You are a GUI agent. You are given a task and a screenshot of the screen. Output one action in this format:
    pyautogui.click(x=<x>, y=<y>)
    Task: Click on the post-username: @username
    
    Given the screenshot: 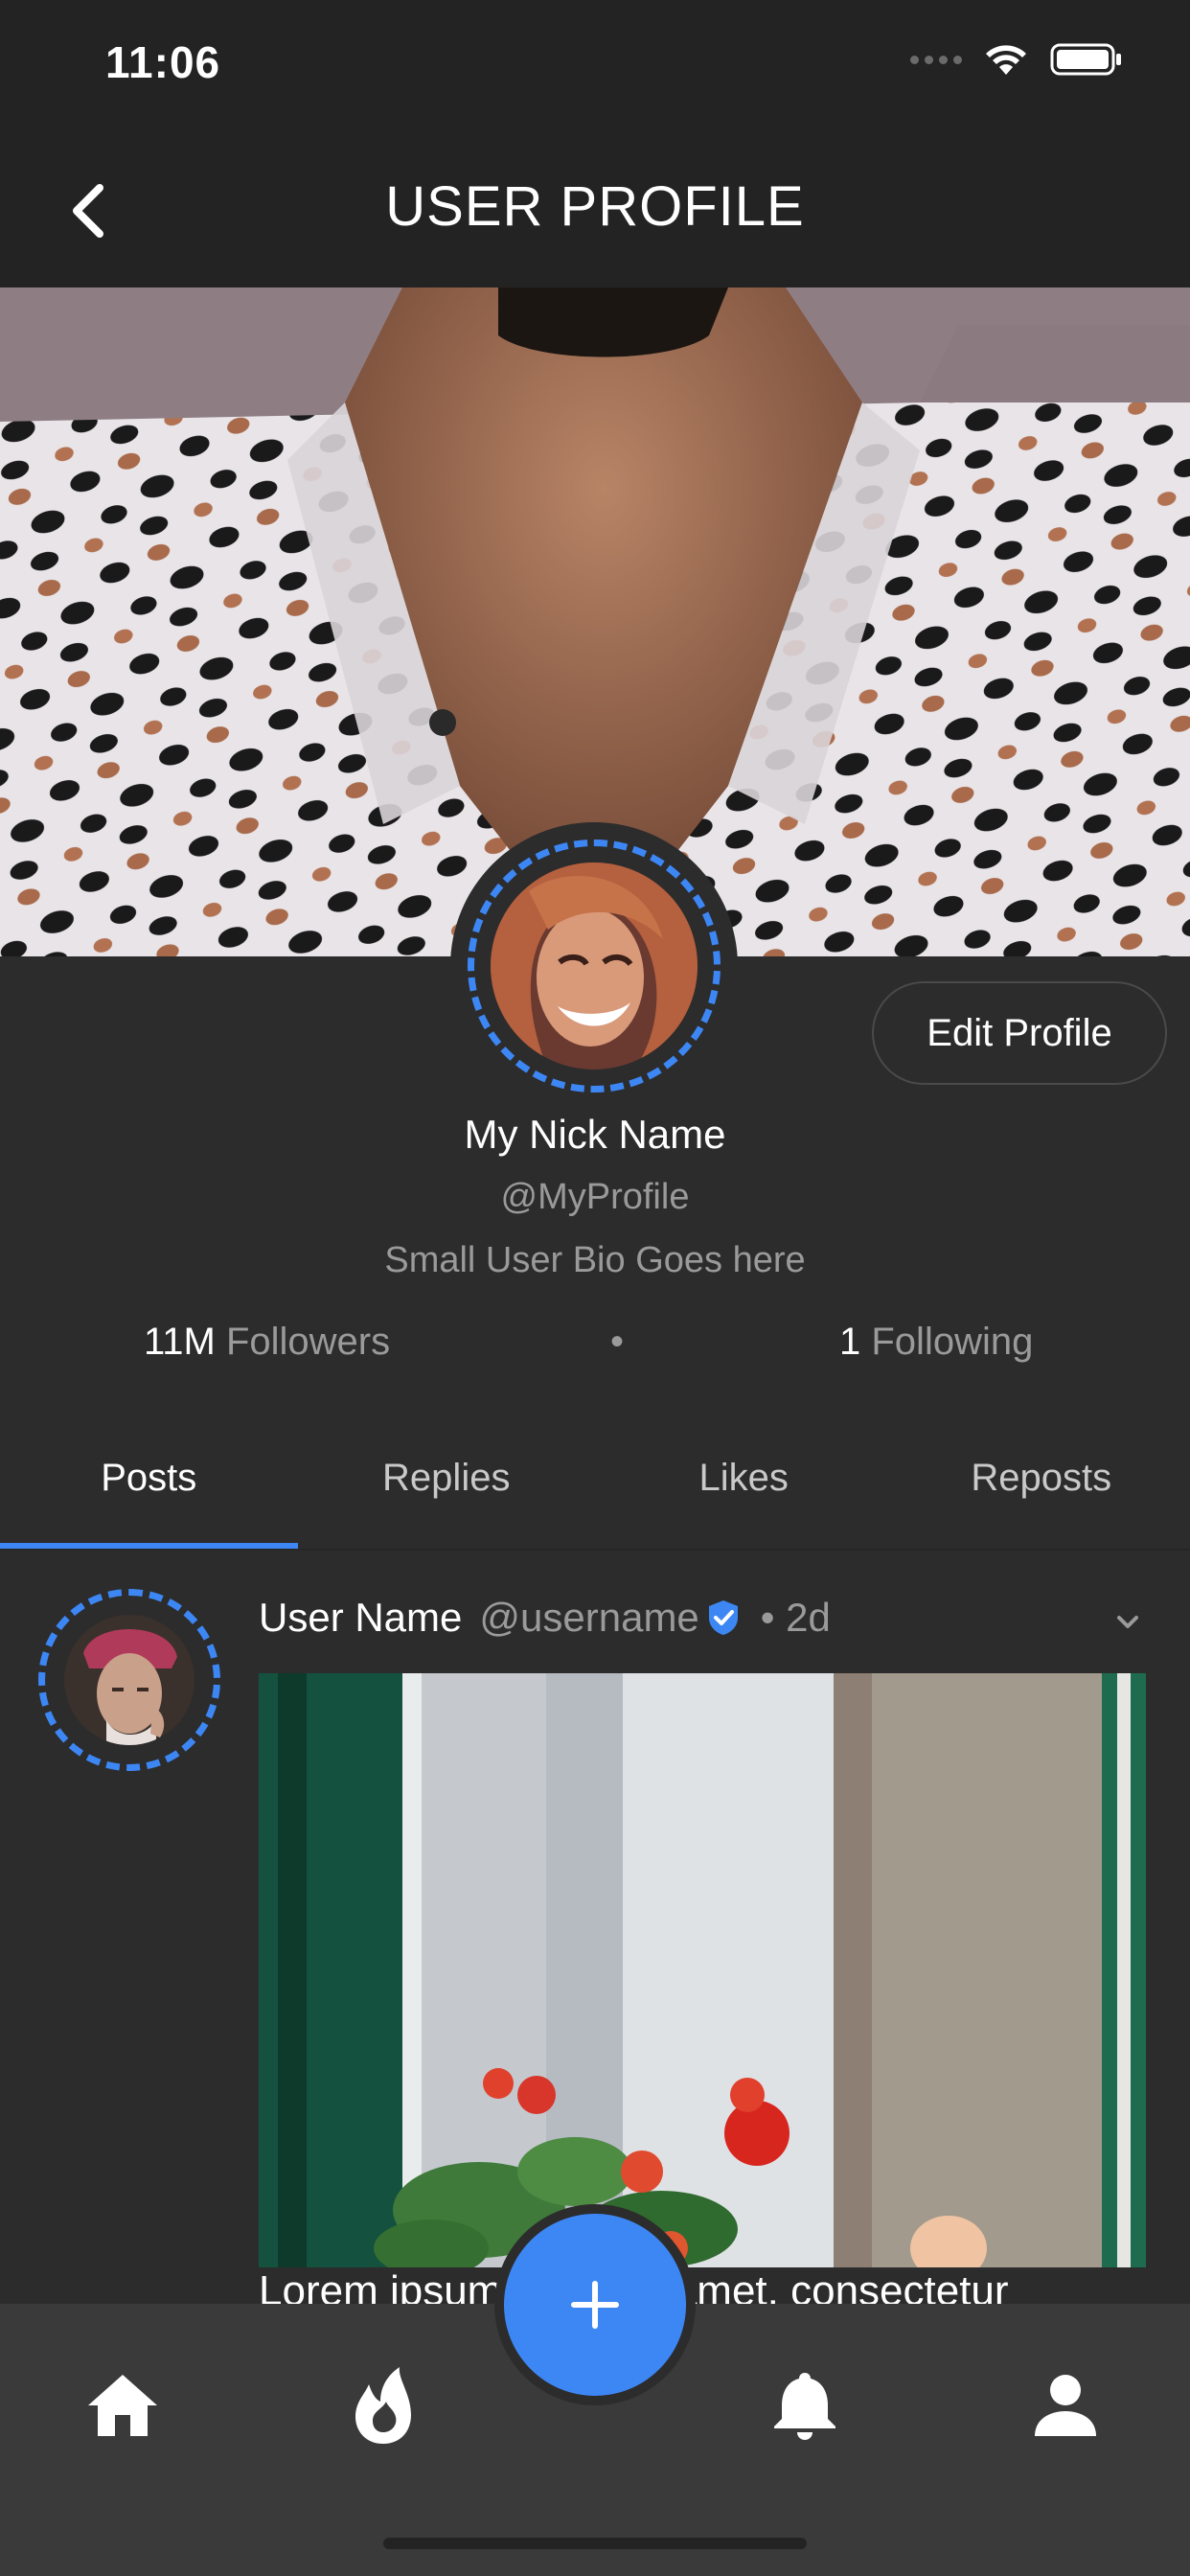 What is the action you would take?
    pyautogui.click(x=589, y=1618)
    